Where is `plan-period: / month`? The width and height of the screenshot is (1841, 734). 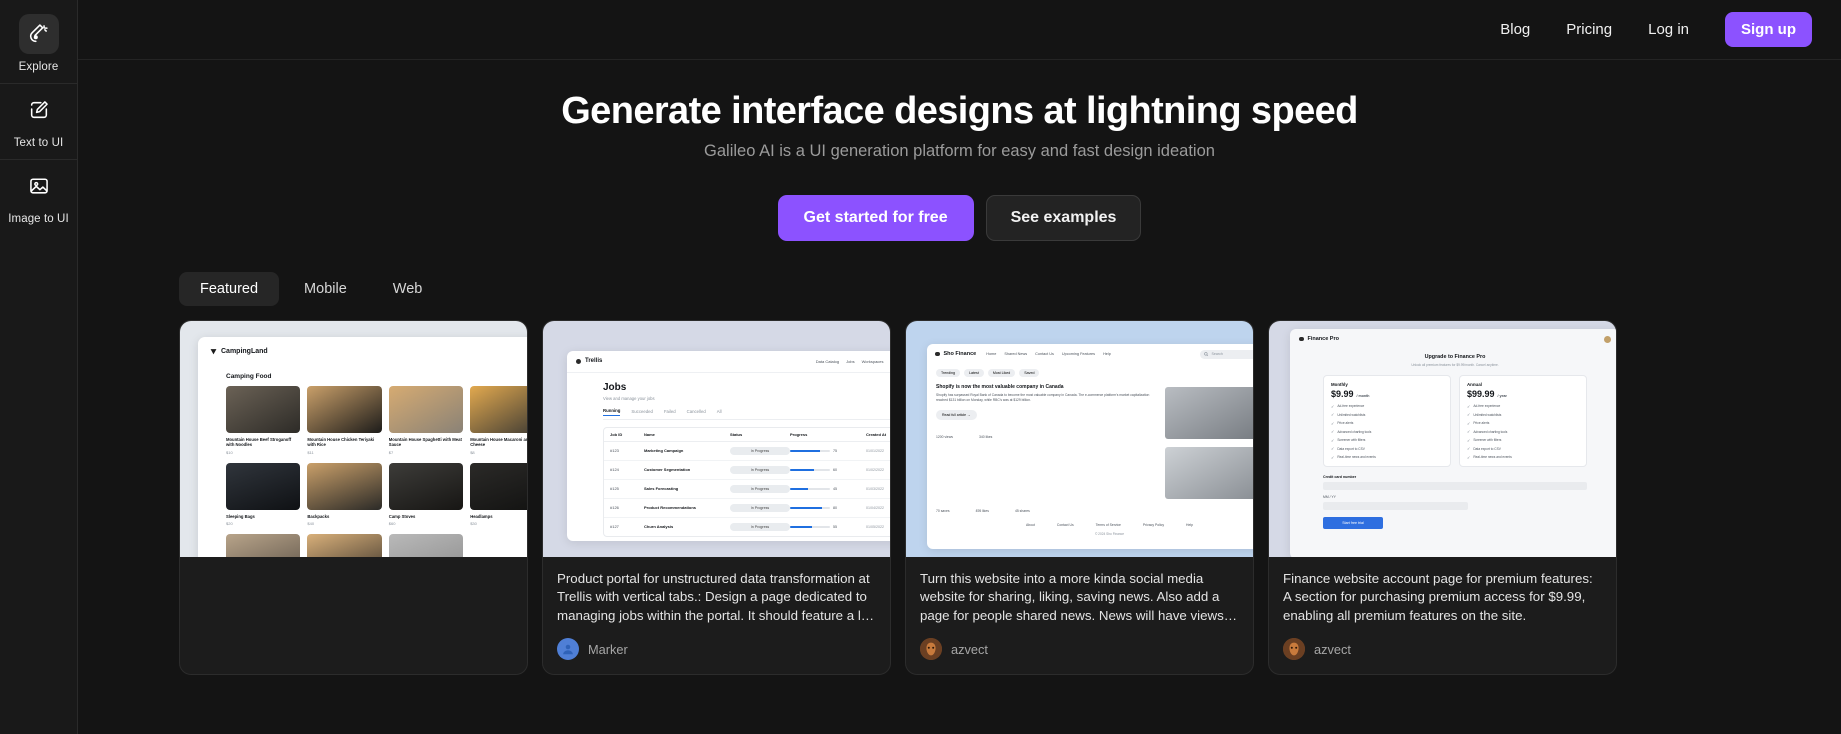 plan-period: / month is located at coordinates (1363, 395).